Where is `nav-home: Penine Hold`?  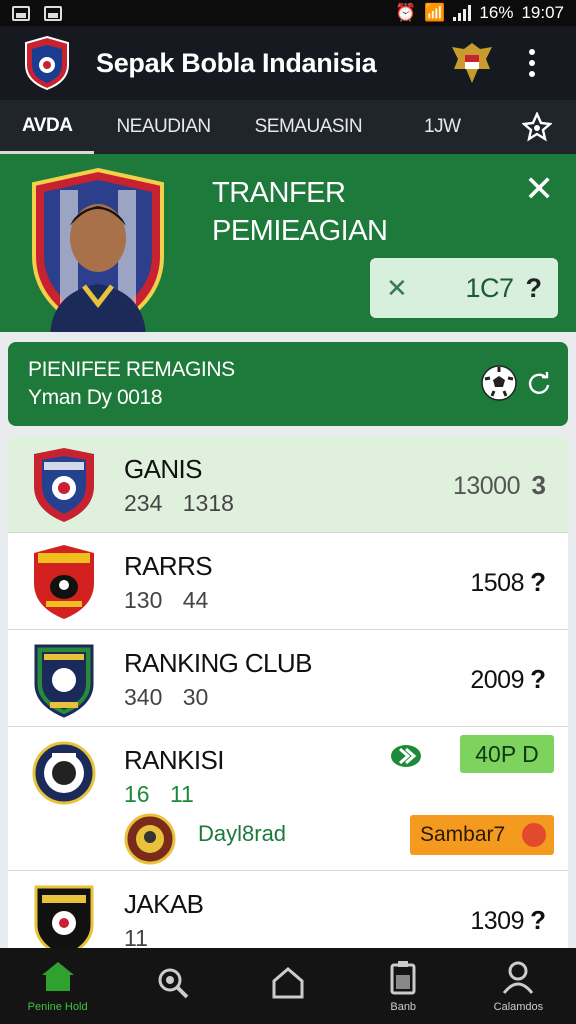 nav-home: Penine Hold is located at coordinates (57, 986).